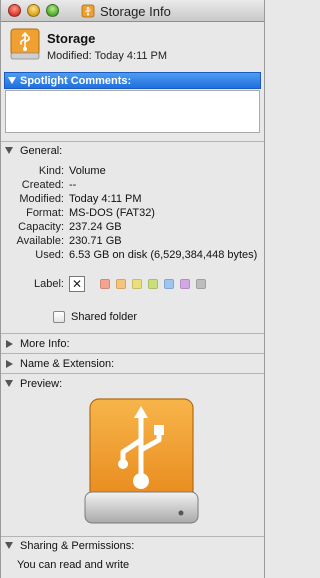 The height and width of the screenshot is (578, 320). Describe the element at coordinates (77, 545) in the screenshot. I see `sharing-permissions-label: Sharing & Permissions:` at that location.